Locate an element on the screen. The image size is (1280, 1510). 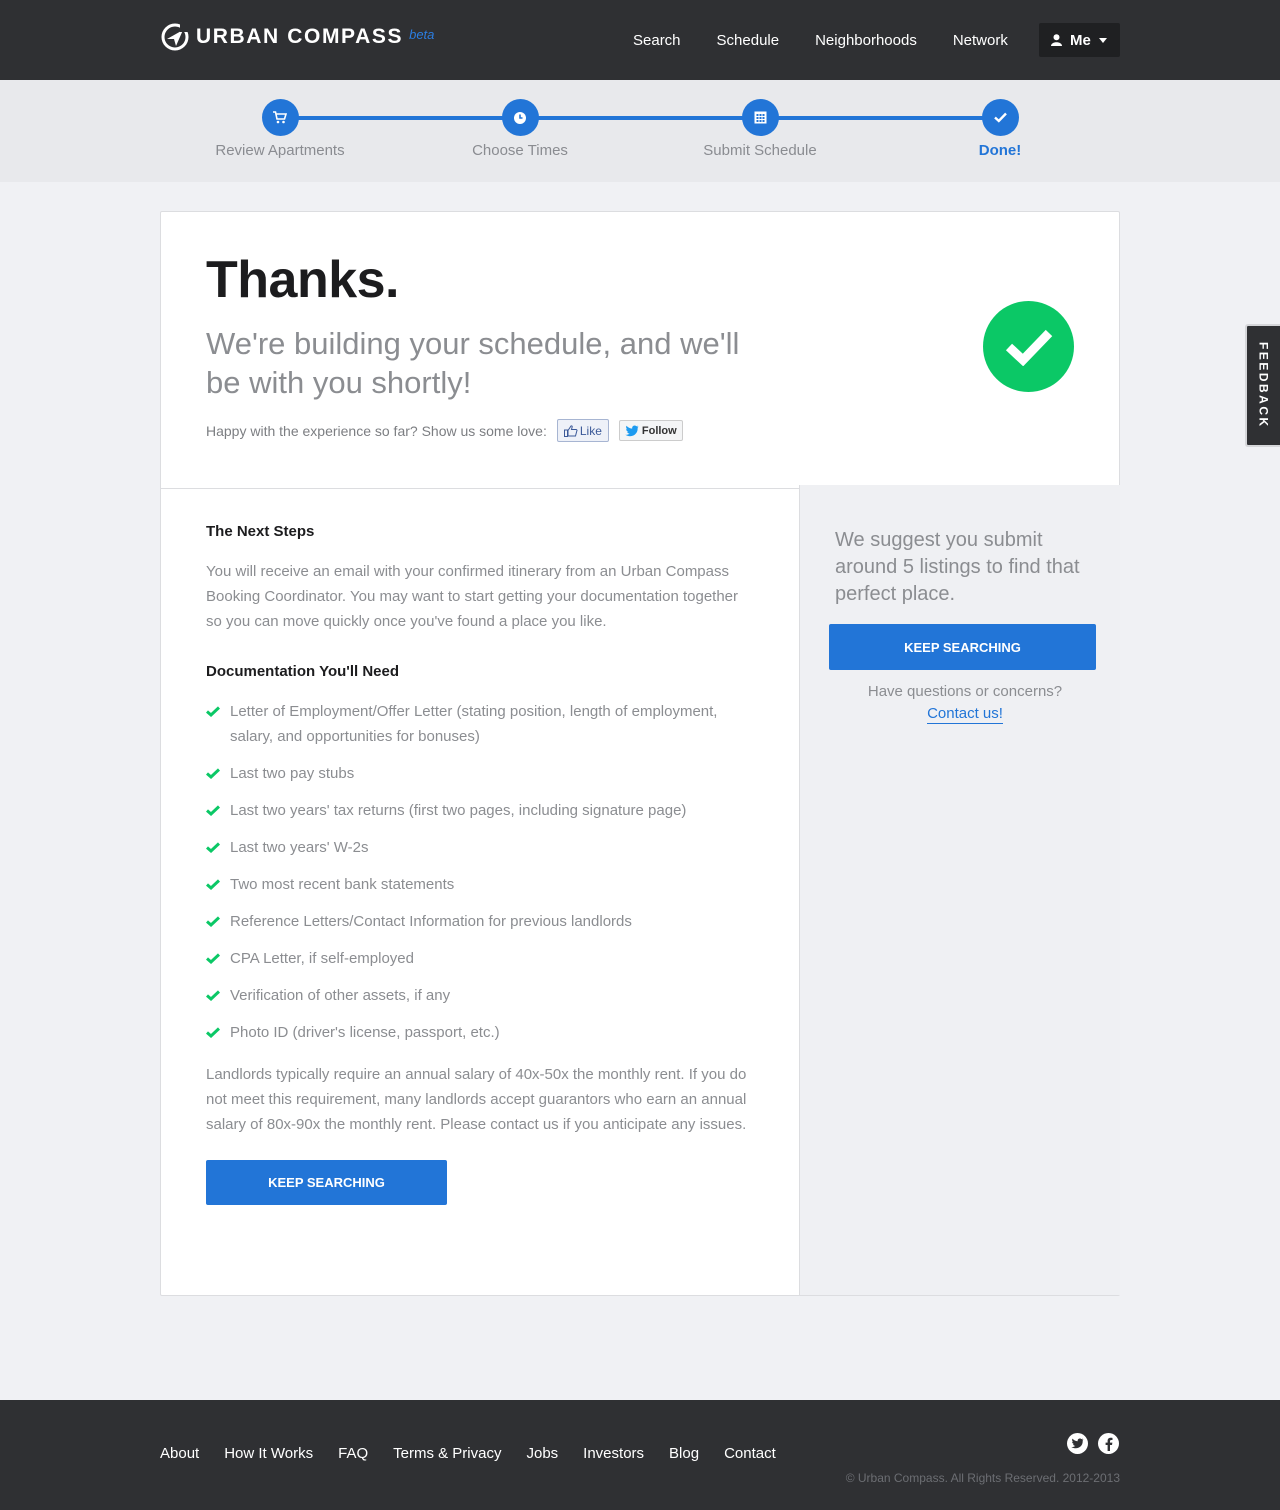
twitter-follow-button: Follow is located at coordinates (650, 430).